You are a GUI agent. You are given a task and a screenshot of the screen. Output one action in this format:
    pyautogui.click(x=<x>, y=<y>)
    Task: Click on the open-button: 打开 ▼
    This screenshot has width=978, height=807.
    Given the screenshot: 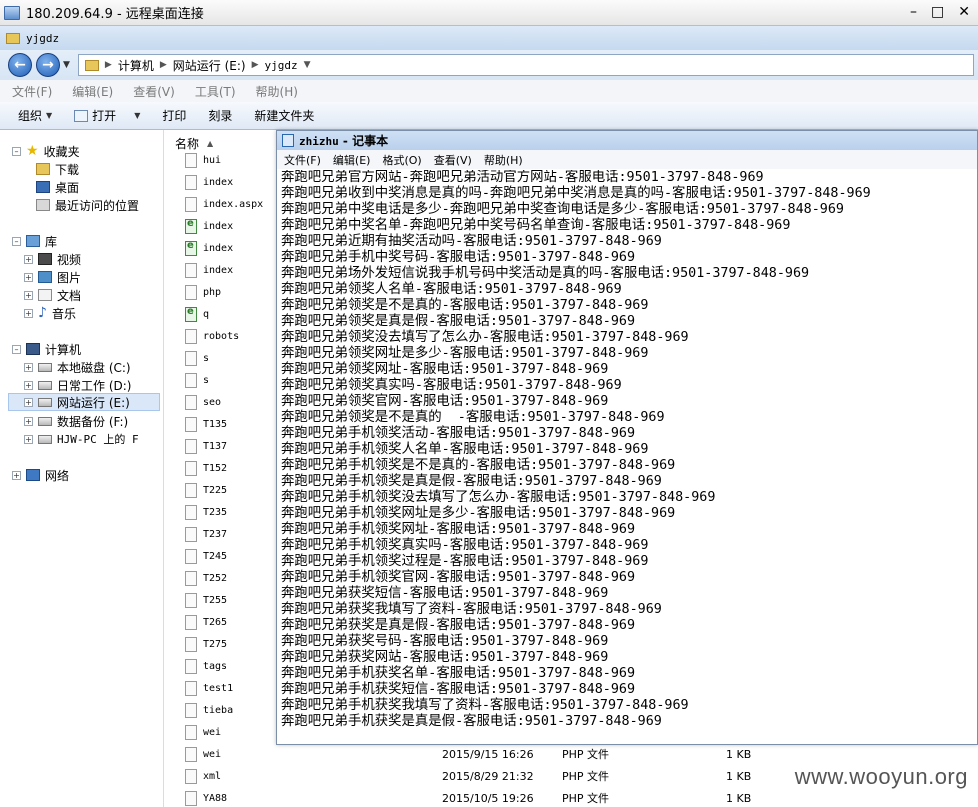 What is the action you would take?
    pyautogui.click(x=107, y=115)
    